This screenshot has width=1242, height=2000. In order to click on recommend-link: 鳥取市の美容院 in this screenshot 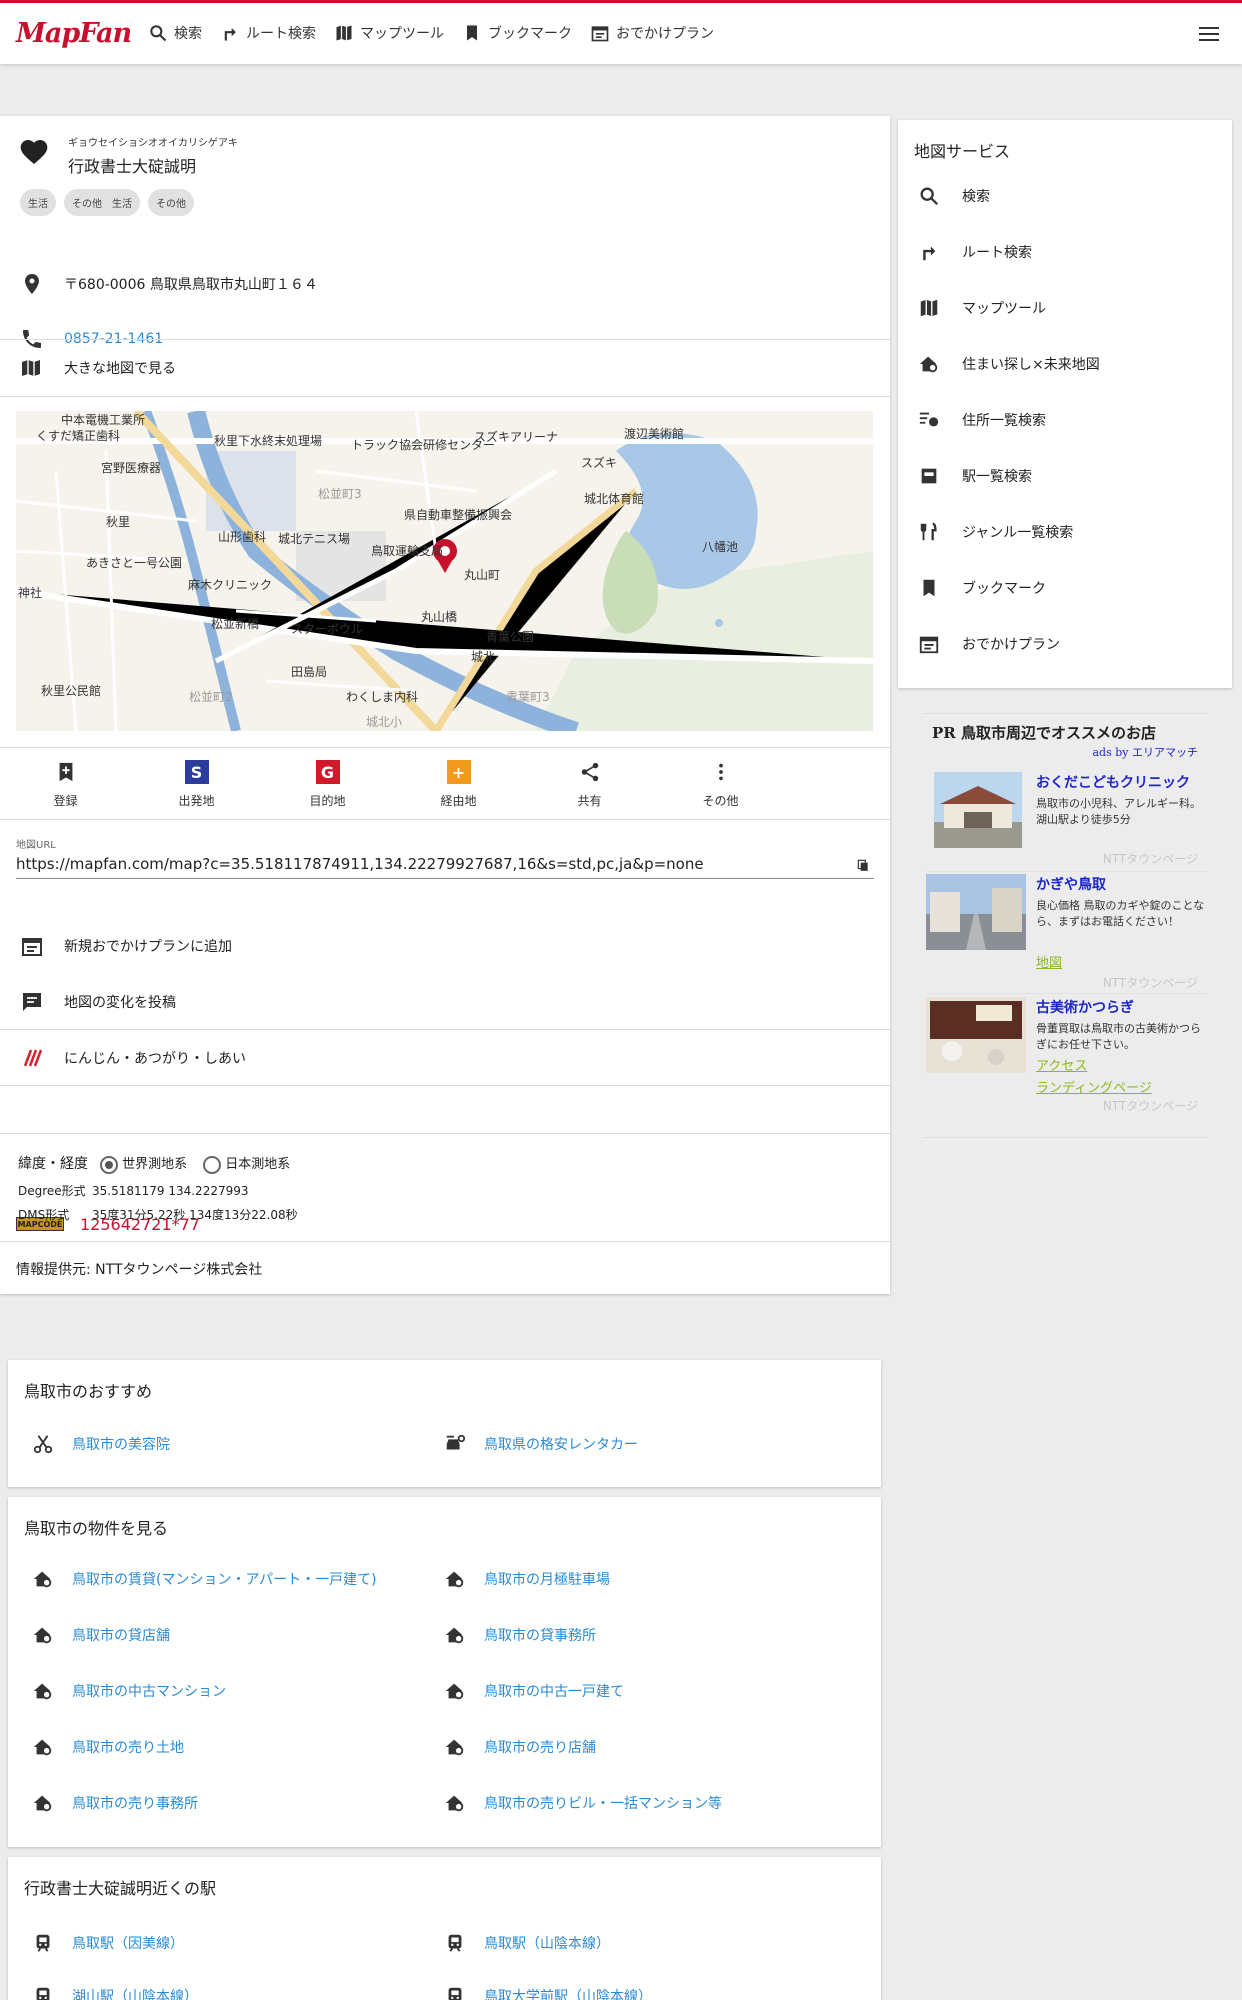, I will do `click(101, 1444)`.